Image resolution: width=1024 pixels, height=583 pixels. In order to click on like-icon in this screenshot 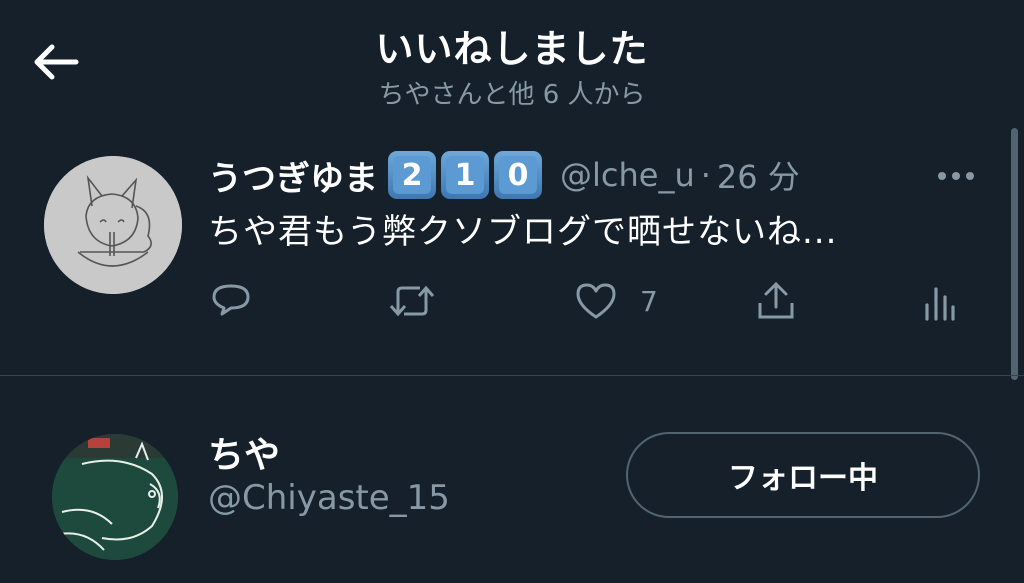, I will do `click(596, 301)`.